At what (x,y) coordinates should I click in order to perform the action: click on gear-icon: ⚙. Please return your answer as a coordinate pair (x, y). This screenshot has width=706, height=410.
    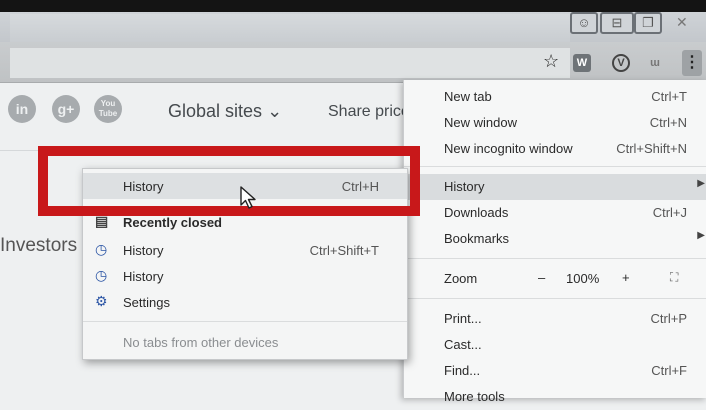
    Looking at the image, I should click on (101, 301).